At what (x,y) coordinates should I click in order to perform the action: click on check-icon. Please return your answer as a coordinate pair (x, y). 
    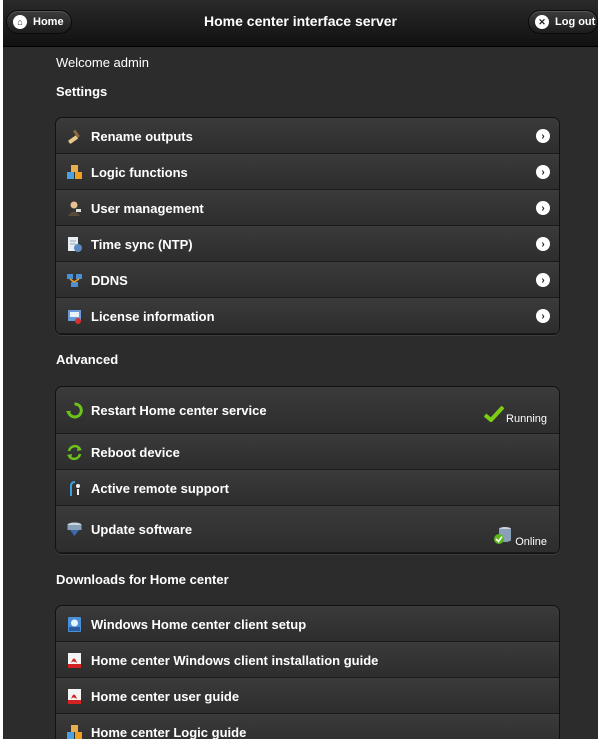
    Looking at the image, I should click on (494, 415).